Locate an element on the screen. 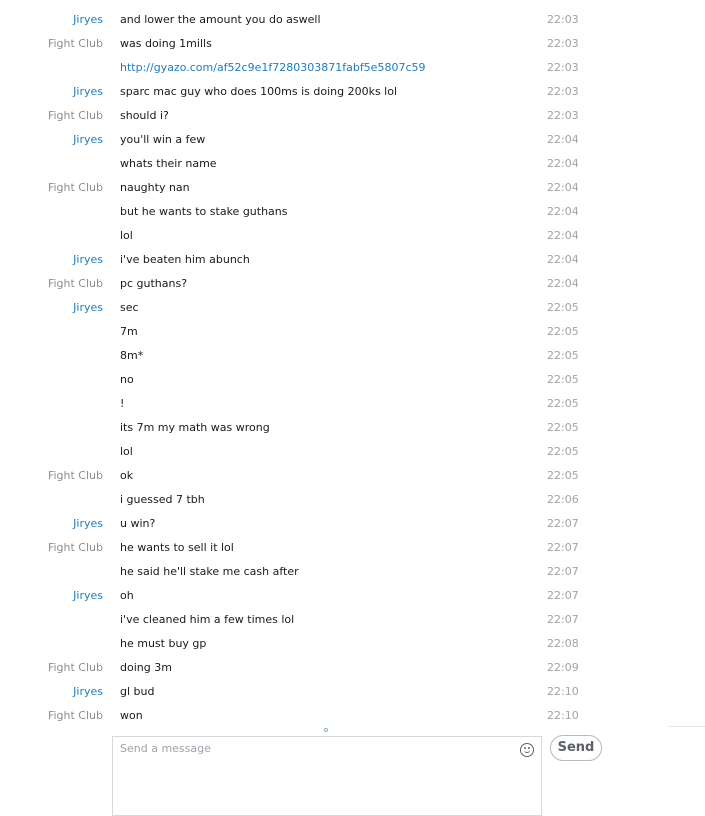  chat-message-row: Fight Club he wants to sell it lol 22:07 is located at coordinates (352, 548).